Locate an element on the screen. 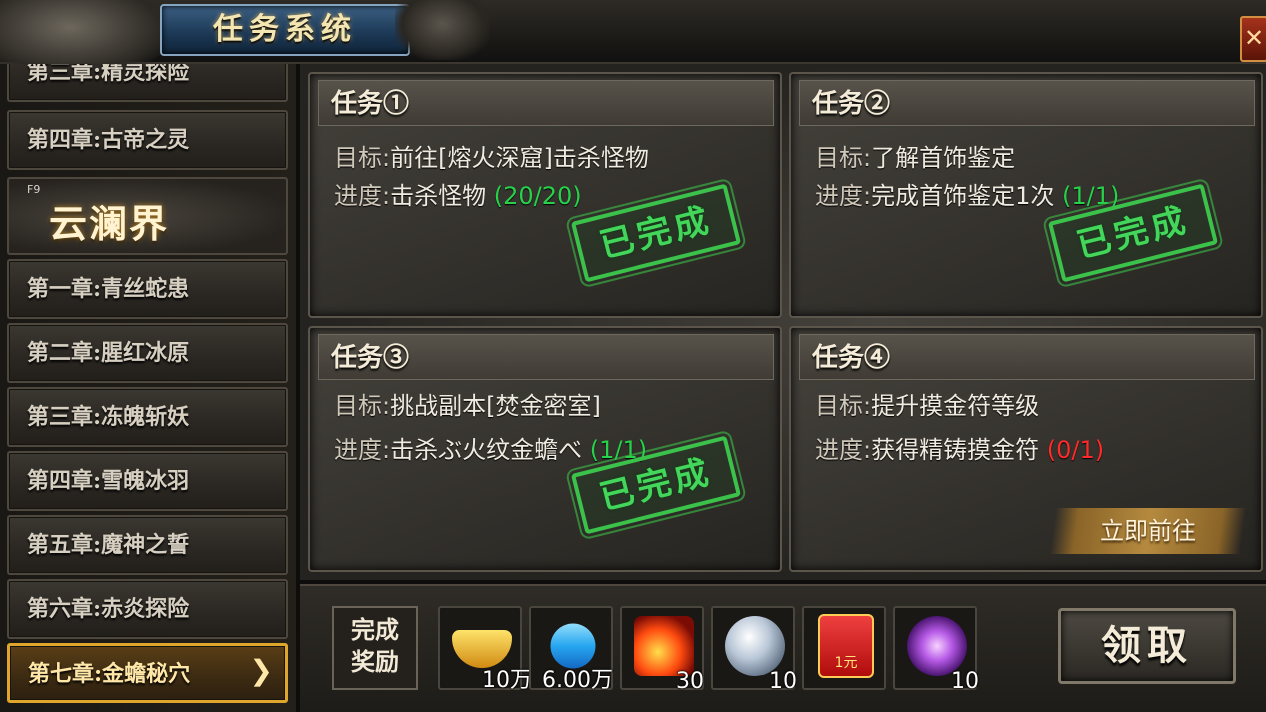 The height and width of the screenshot is (712, 1266). goal-text: 了解首饰鉴定 is located at coordinates (943, 158).